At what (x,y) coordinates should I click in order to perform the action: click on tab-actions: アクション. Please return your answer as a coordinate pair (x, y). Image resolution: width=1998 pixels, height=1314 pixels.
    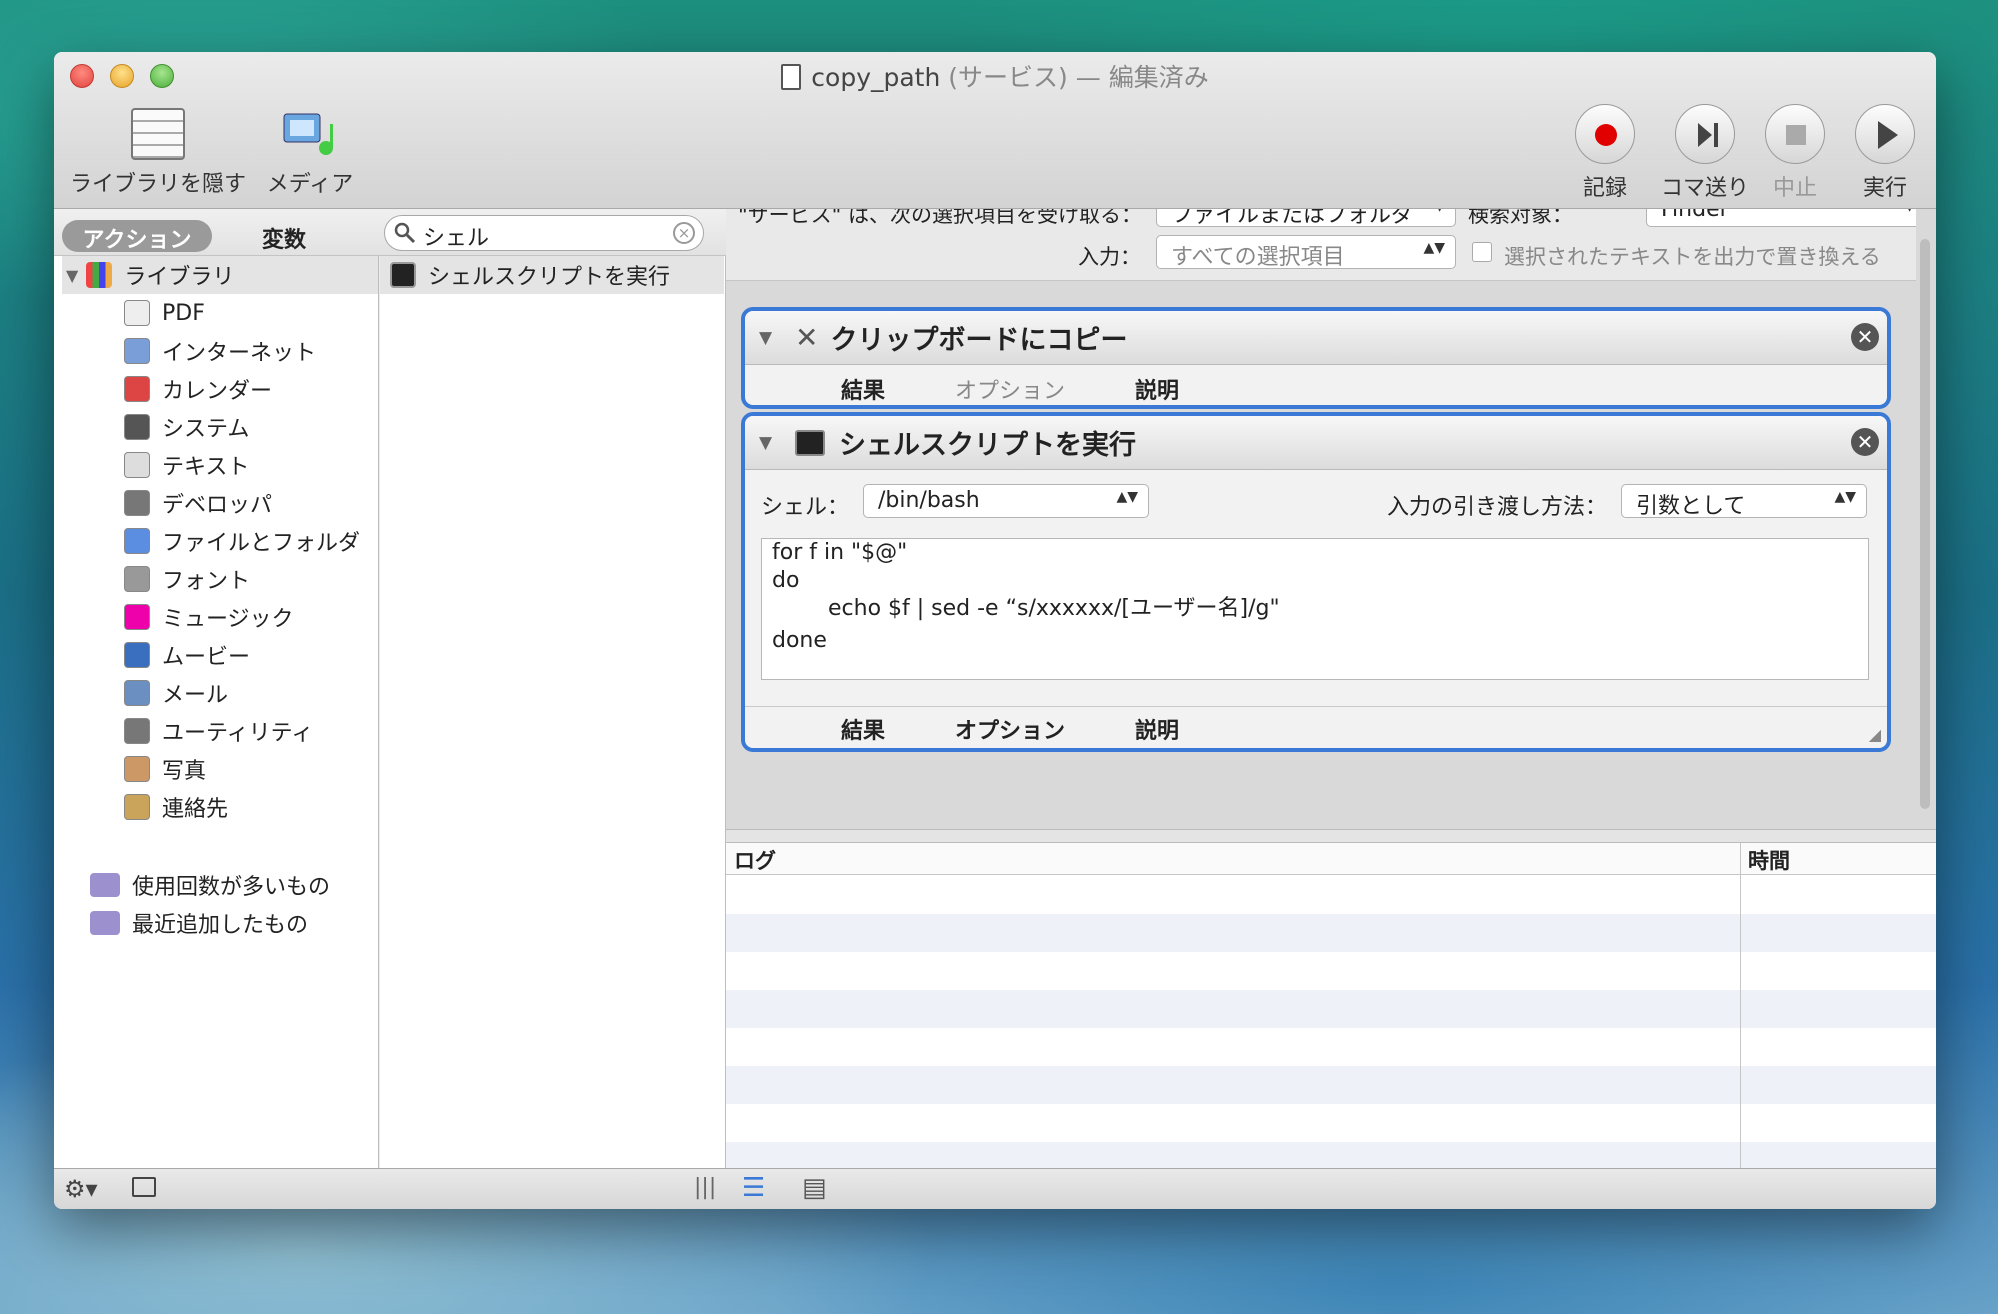
    Looking at the image, I should click on (137, 236).